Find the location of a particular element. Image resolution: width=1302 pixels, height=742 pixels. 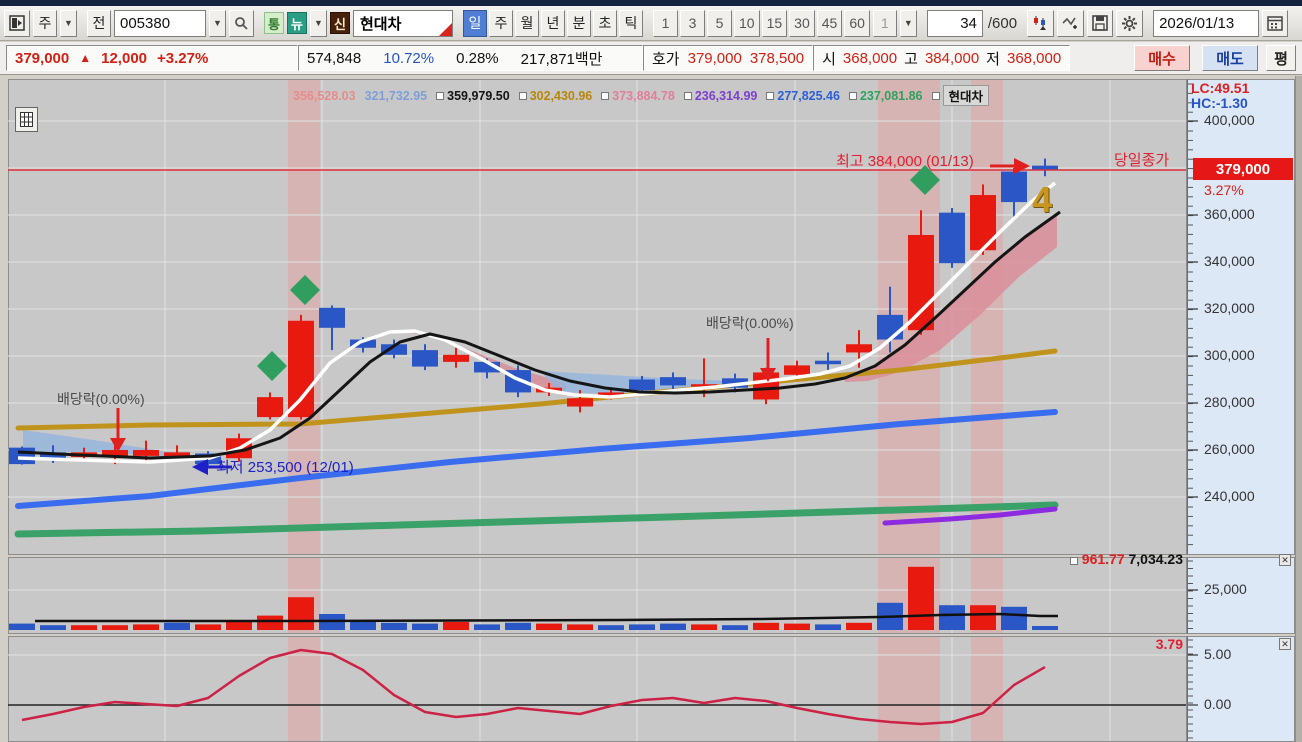

date-input: 2026/01/13 is located at coordinates (1206, 23).